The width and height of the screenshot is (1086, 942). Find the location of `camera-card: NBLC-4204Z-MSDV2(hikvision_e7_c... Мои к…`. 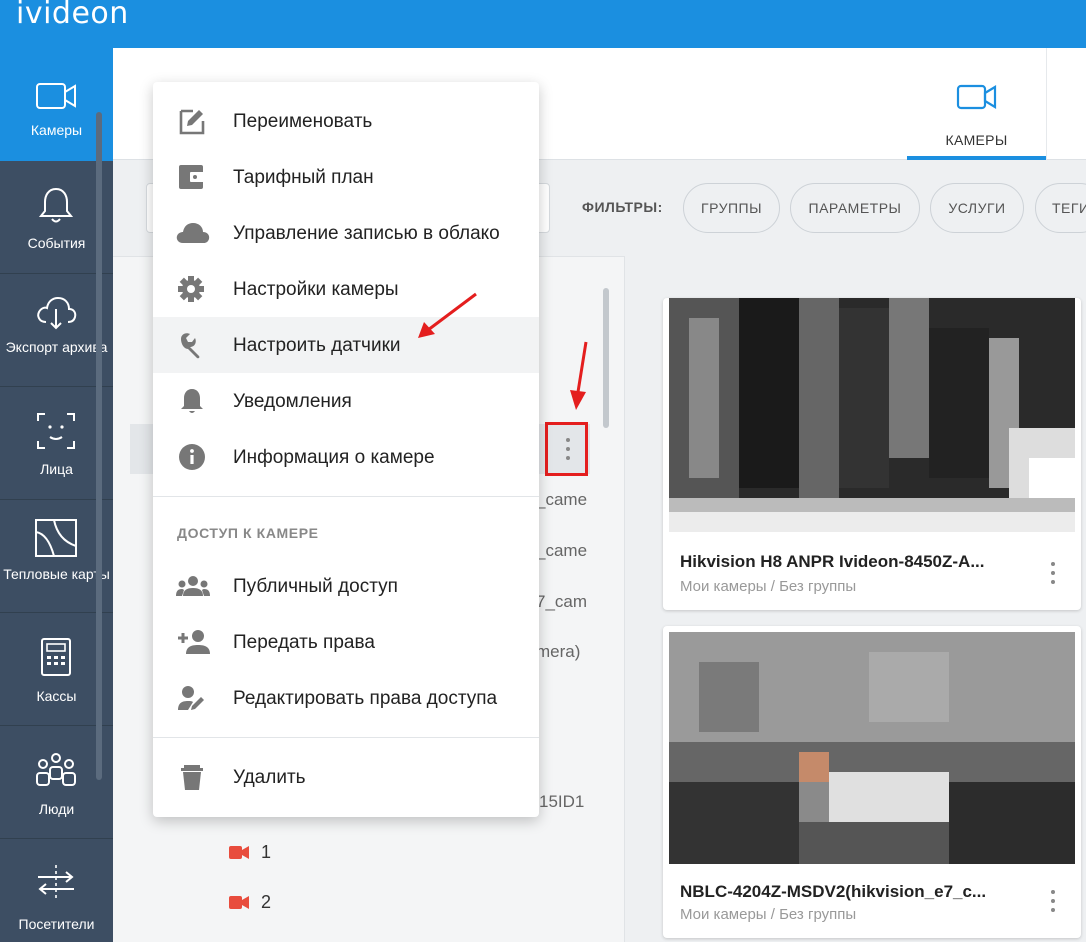

camera-card: NBLC-4204Z-MSDV2(hikvision_e7_c... Мои к… is located at coordinates (872, 782).